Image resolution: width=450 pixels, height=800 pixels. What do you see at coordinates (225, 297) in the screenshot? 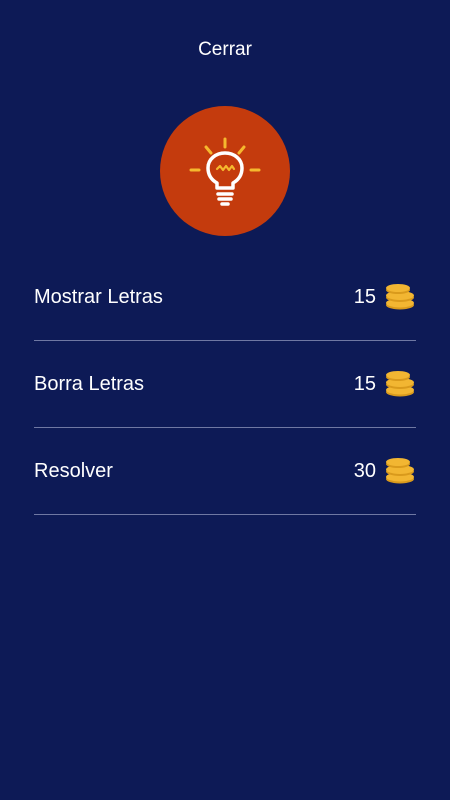
I see `option-show-letters: Mostrar Letras 15` at bounding box center [225, 297].